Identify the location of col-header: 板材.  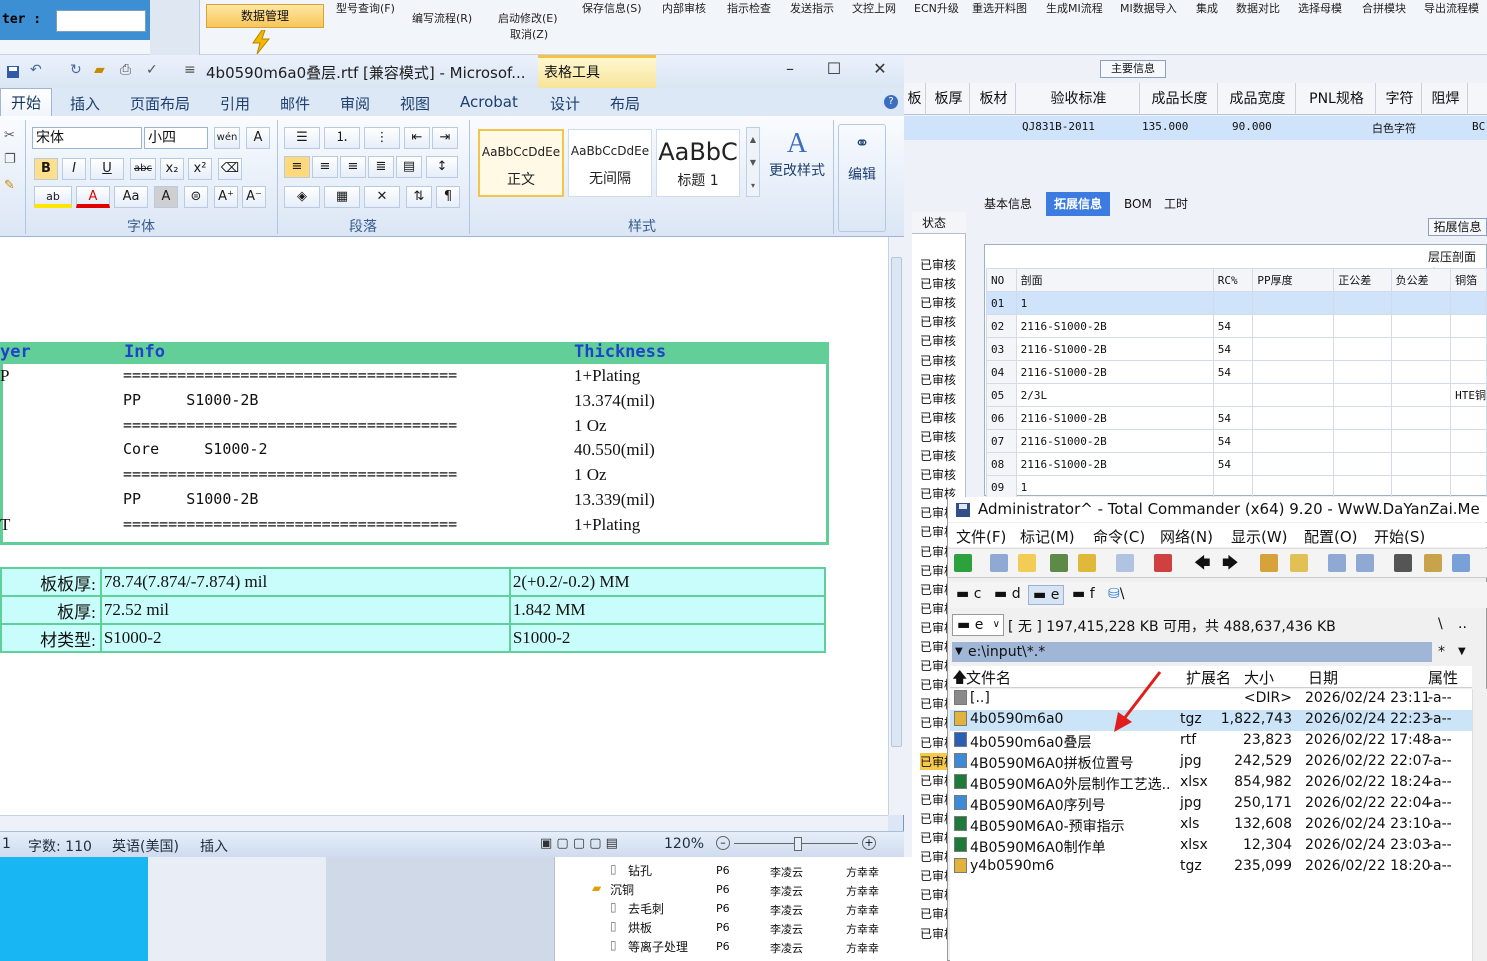
(994, 99).